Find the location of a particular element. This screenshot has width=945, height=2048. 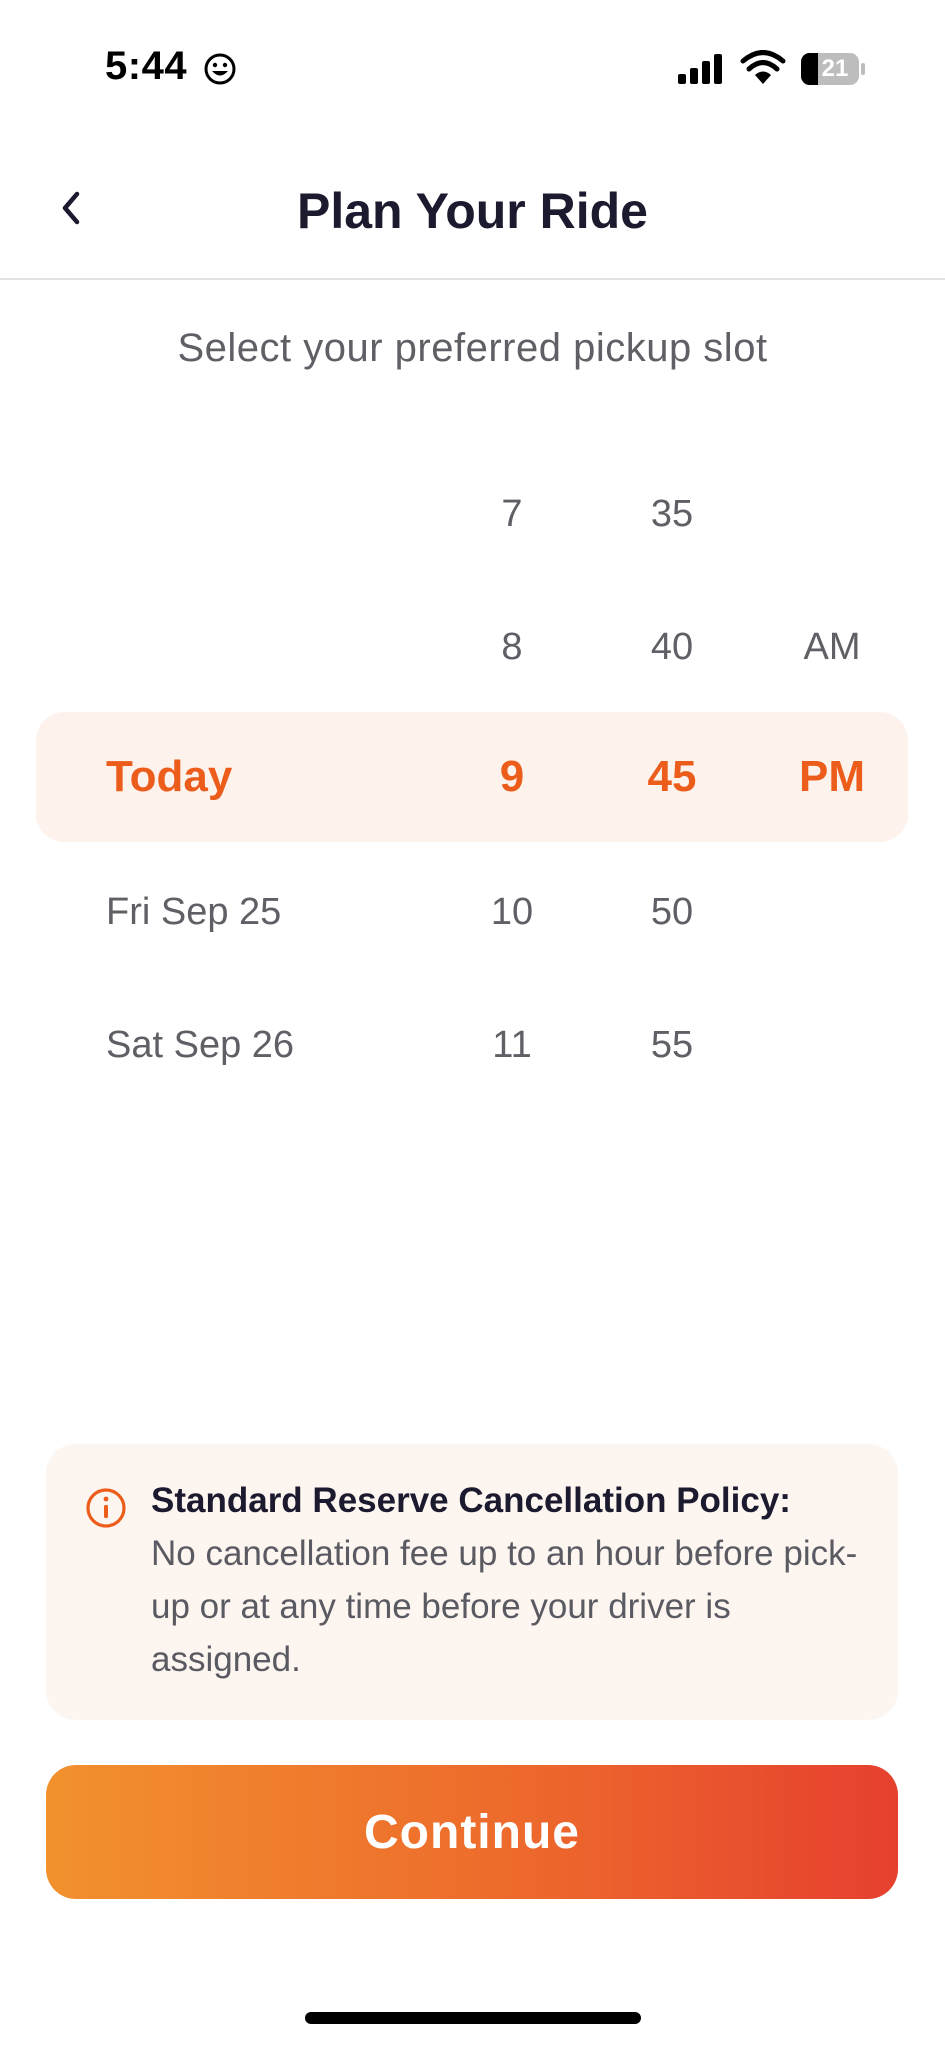

picker-minute-option: 35 is located at coordinates (672, 514).